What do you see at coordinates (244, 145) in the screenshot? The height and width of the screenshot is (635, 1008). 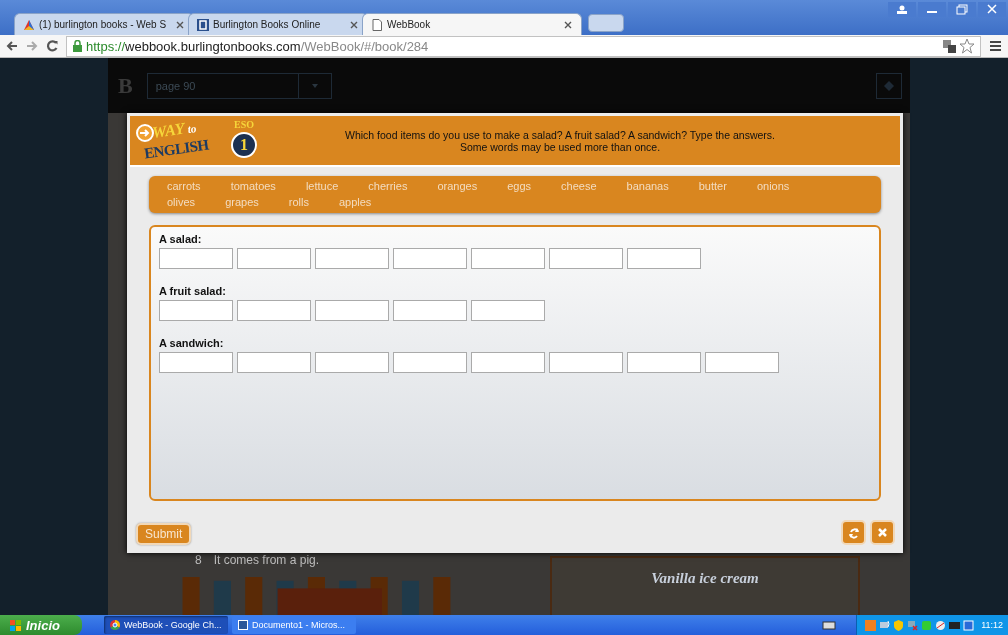 I see `level-badge: 1` at bounding box center [244, 145].